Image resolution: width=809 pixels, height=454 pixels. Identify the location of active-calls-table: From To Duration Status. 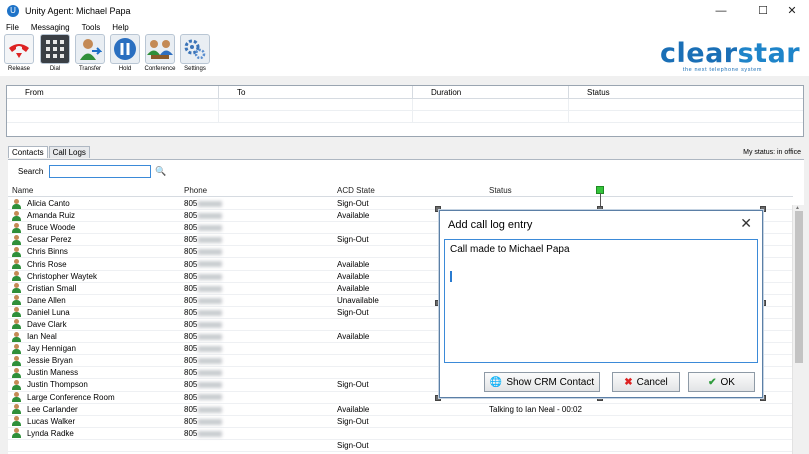
(405, 111).